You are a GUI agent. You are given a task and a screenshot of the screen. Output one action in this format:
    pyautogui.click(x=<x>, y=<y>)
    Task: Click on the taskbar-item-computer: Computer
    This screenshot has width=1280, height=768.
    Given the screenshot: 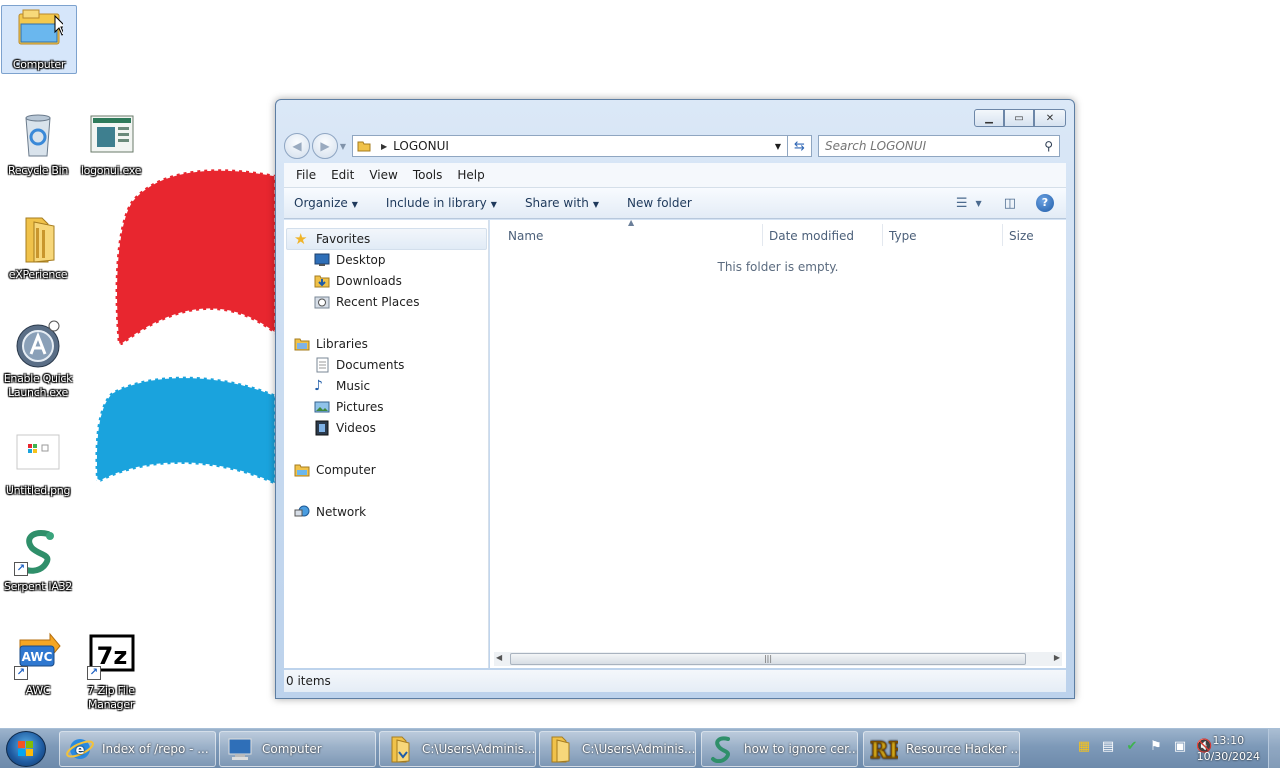 What is the action you would take?
    pyautogui.click(x=297, y=749)
    